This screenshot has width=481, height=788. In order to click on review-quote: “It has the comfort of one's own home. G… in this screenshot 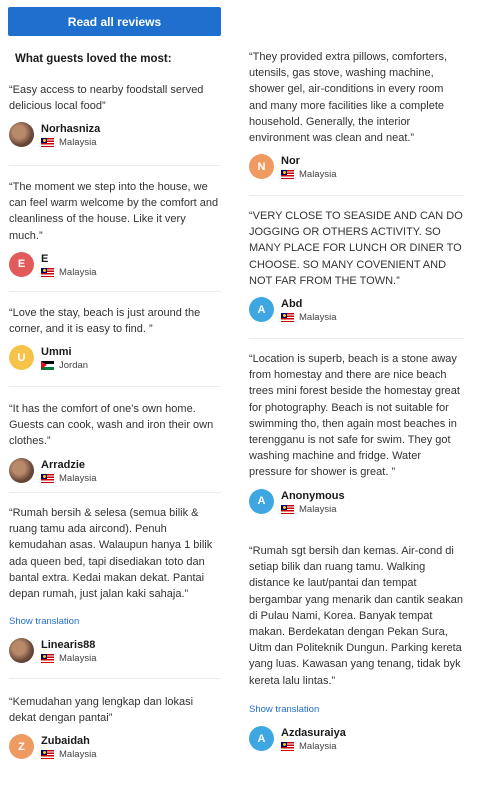, I will do `click(111, 425)`.